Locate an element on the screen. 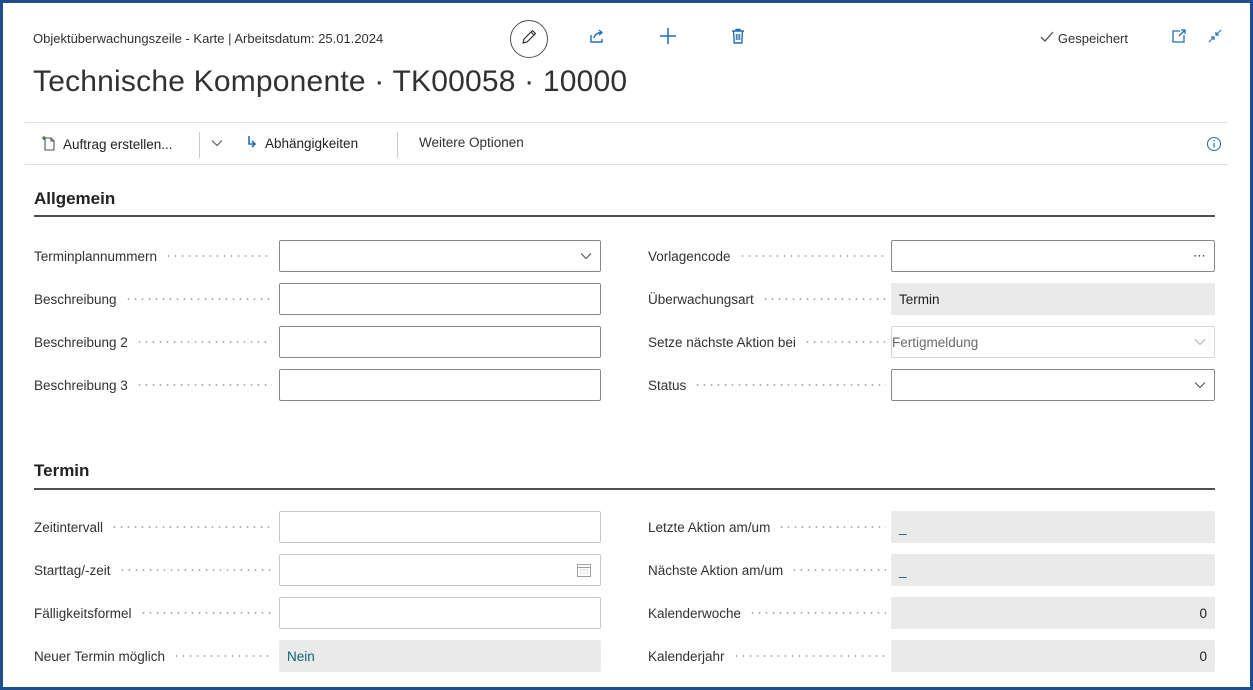 The height and width of the screenshot is (690, 1253). due-formula-input is located at coordinates (440, 613).